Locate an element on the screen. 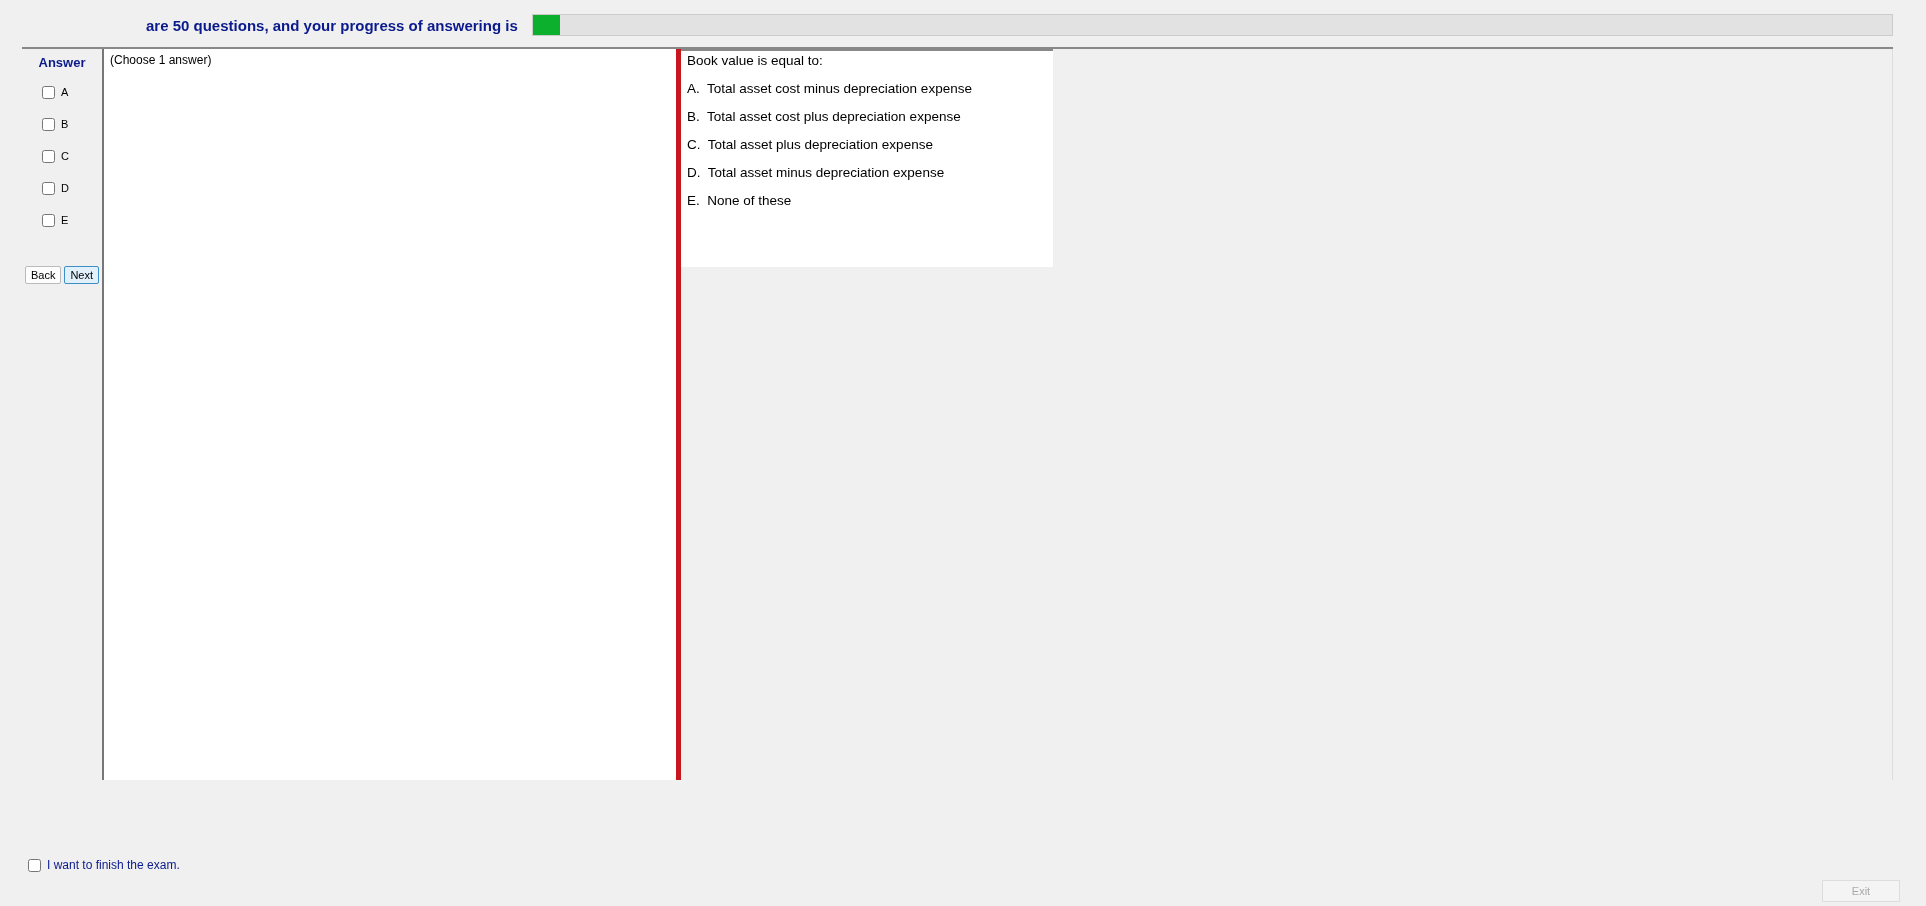 Image resolution: width=1926 pixels, height=906 pixels. choice-text: C. Total asset plus depreciation expense is located at coordinates (810, 144).